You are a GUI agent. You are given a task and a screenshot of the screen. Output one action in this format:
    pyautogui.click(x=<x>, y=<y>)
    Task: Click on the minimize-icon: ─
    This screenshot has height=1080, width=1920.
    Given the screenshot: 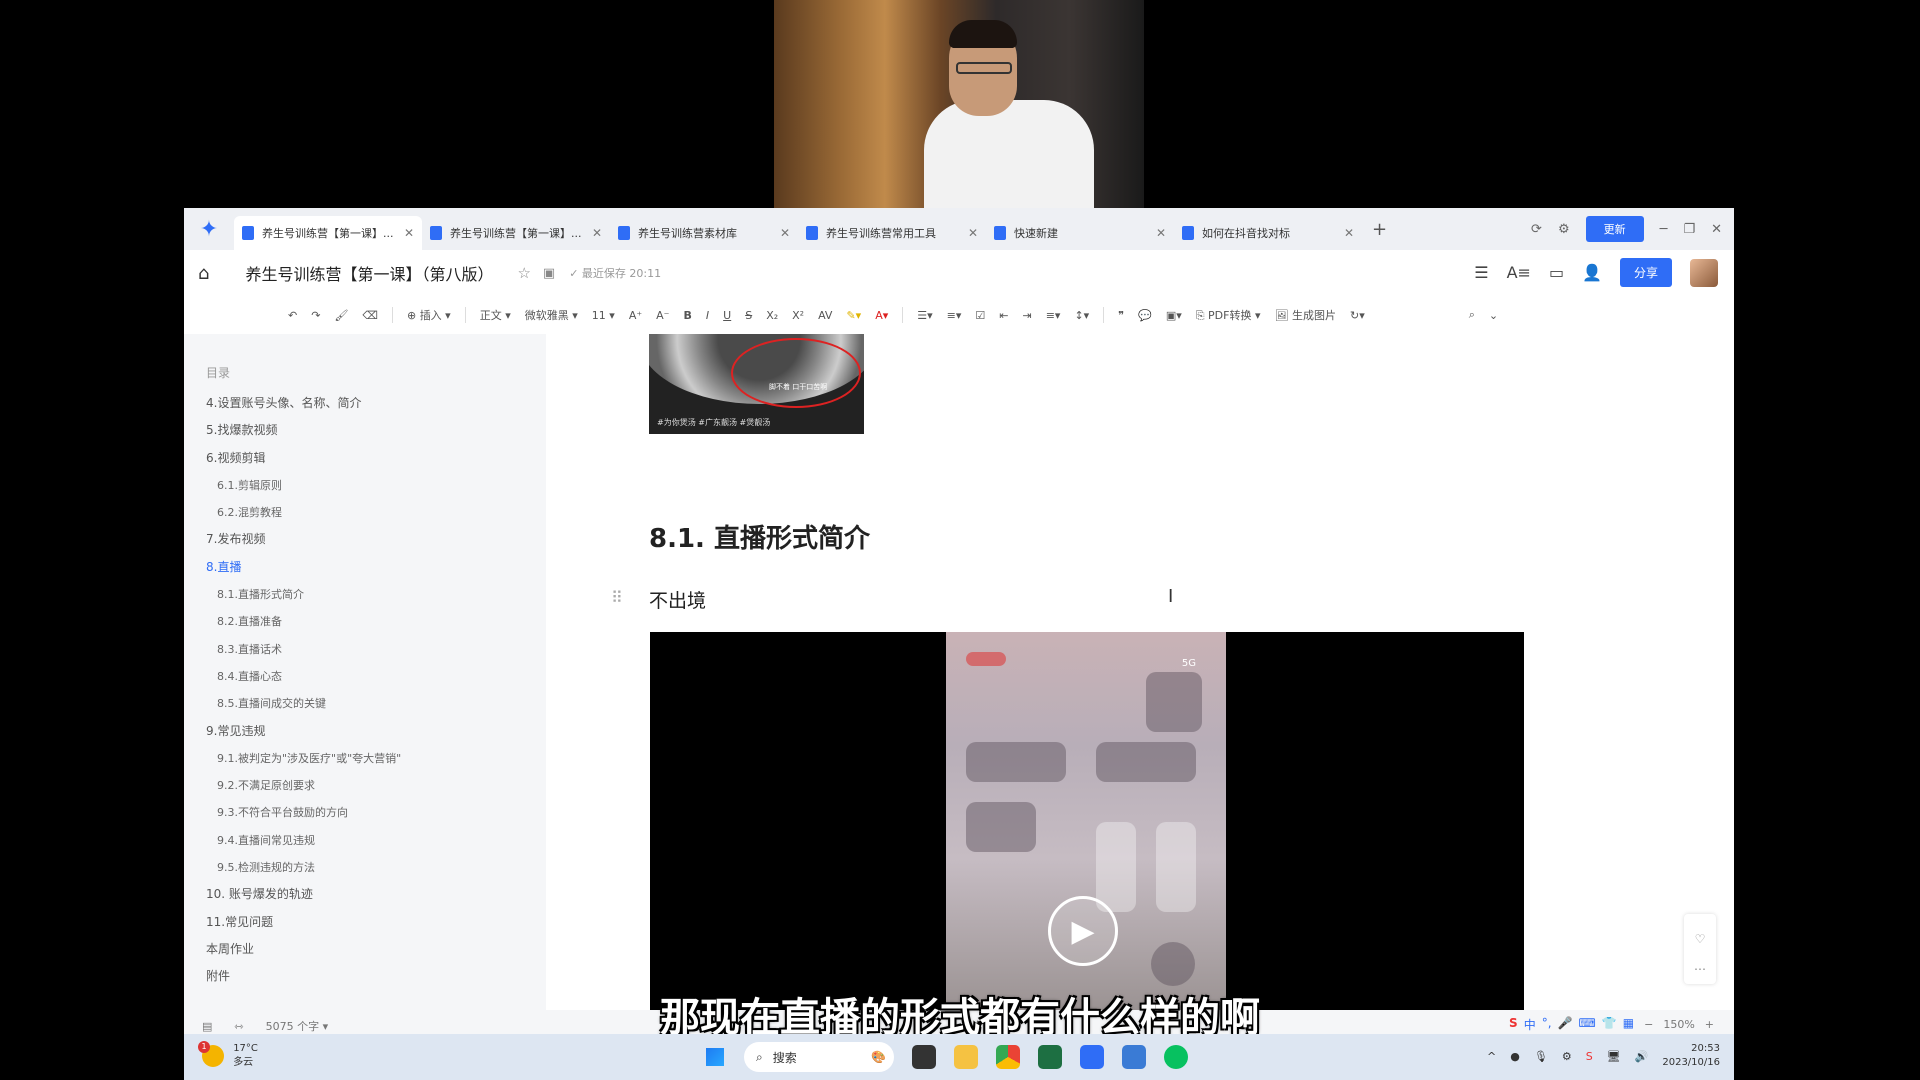 What is the action you would take?
    pyautogui.click(x=1664, y=229)
    